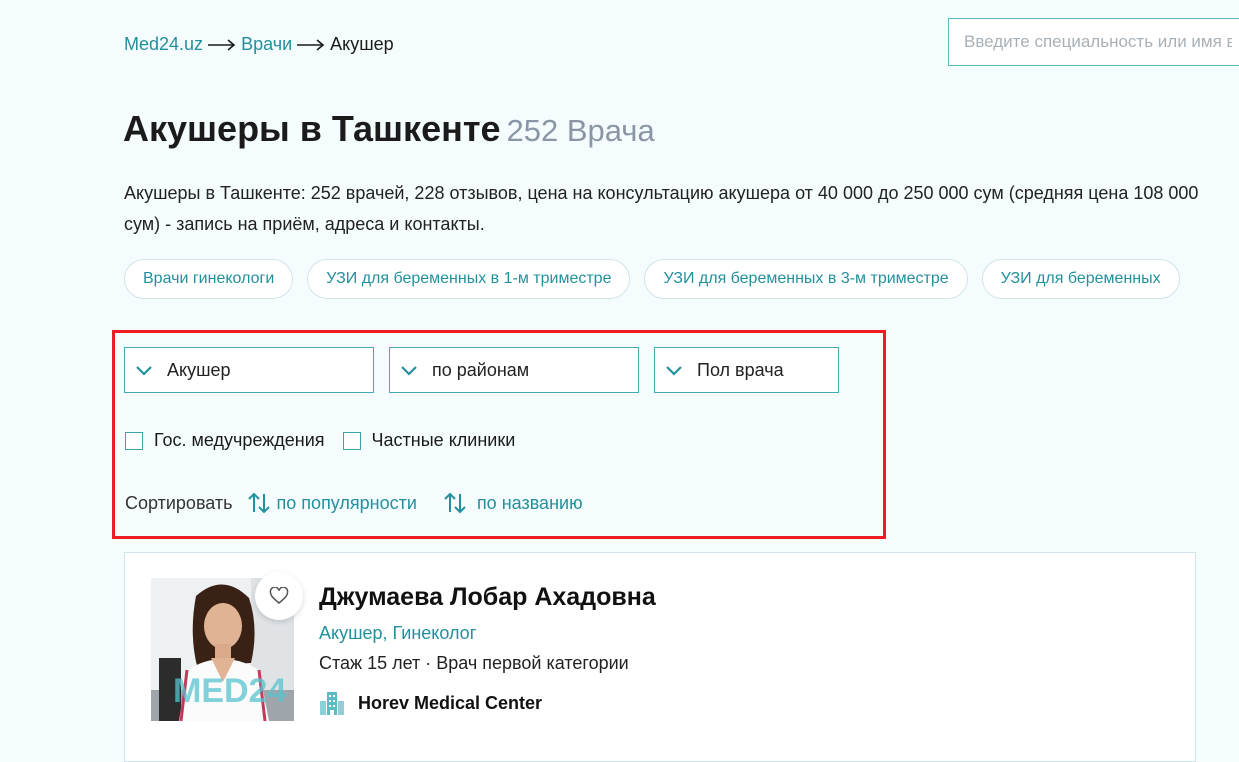 The height and width of the screenshot is (762, 1239). What do you see at coordinates (209, 279) in the screenshot?
I see `tag-gynecologists: Врачи гинекологи` at bounding box center [209, 279].